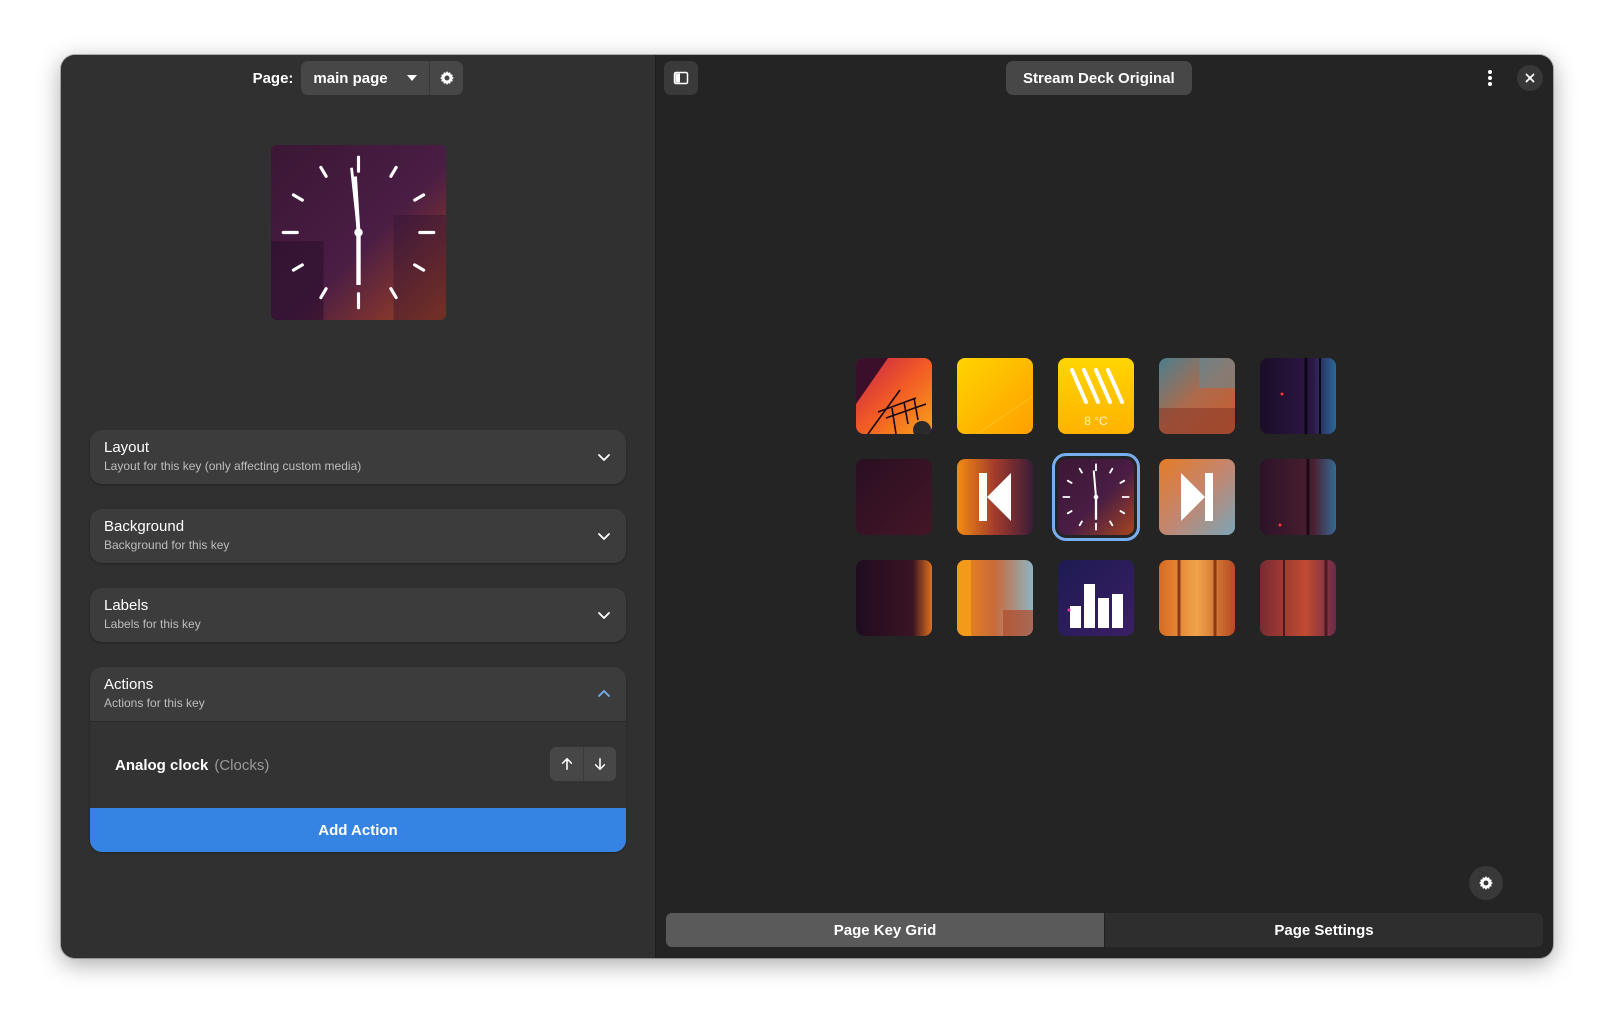 The image size is (1609, 1022). I want to click on labels-subtitle: Labels for this key, so click(152, 624).